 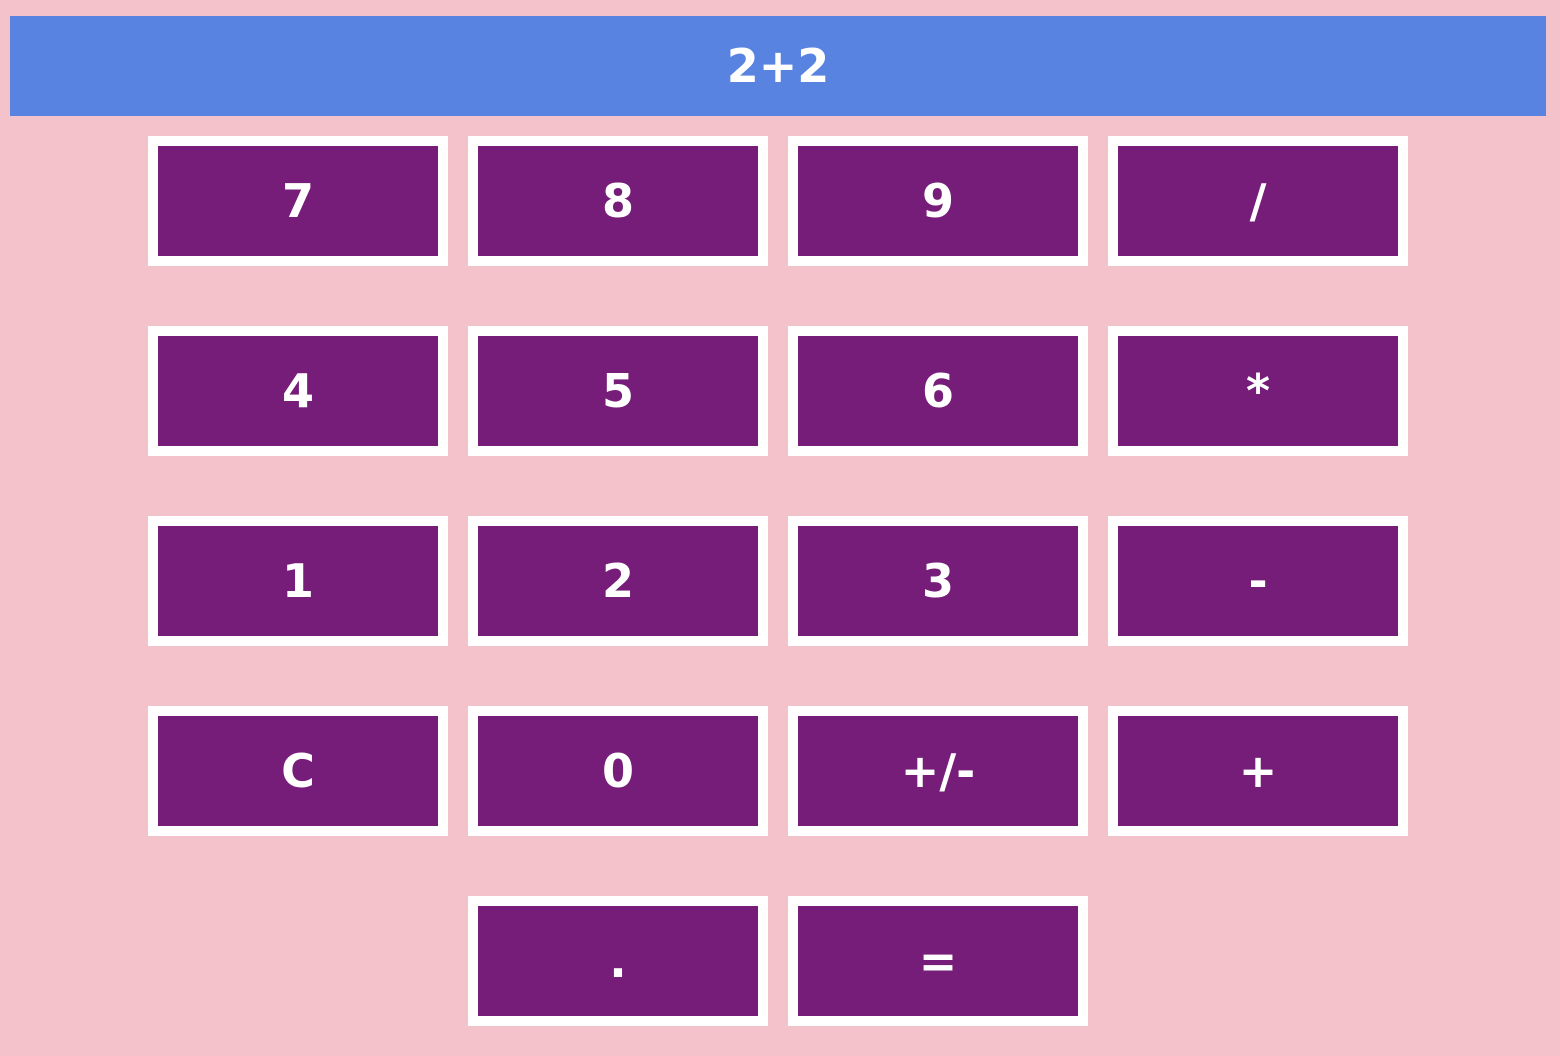 I want to click on key-1-button: 1, so click(x=298, y=581).